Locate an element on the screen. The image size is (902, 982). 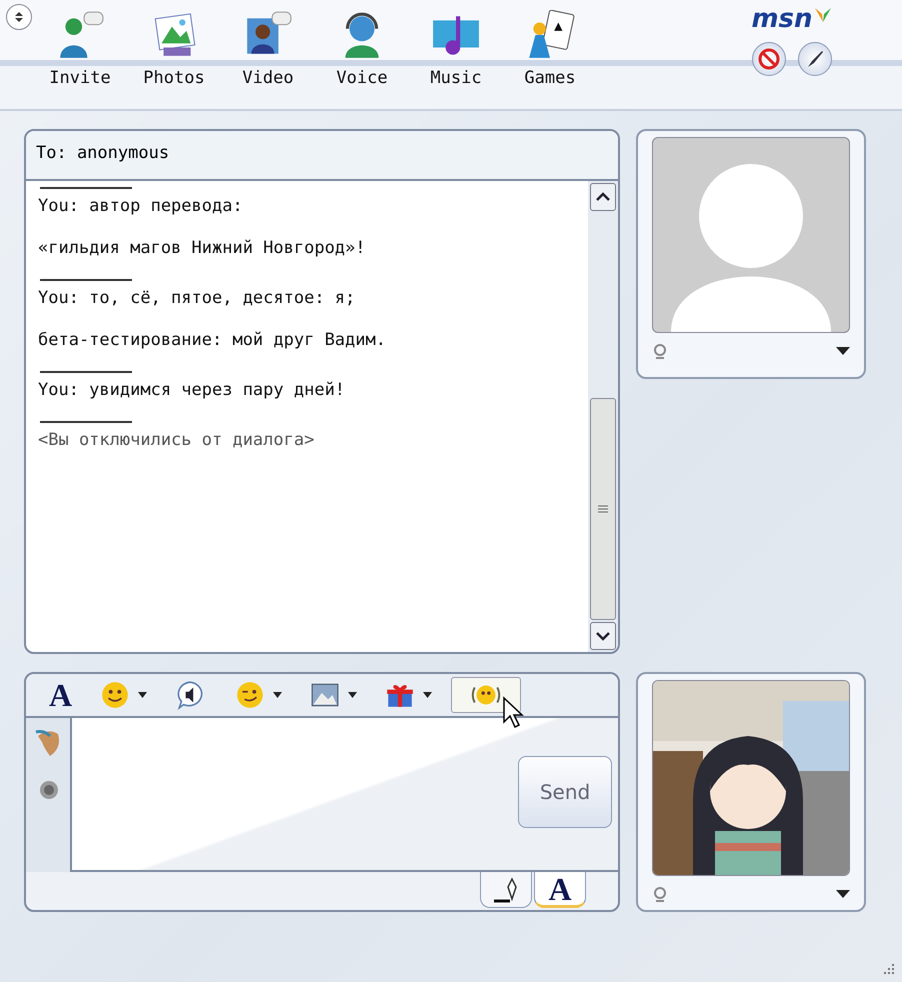
toolbar-button: Invite is located at coordinates (80, 44).